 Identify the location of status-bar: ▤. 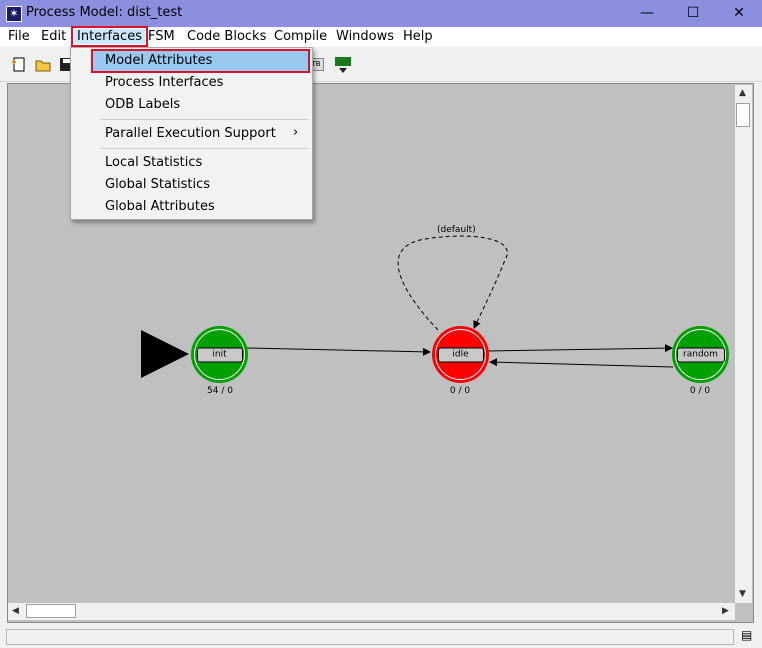
(381, 636).